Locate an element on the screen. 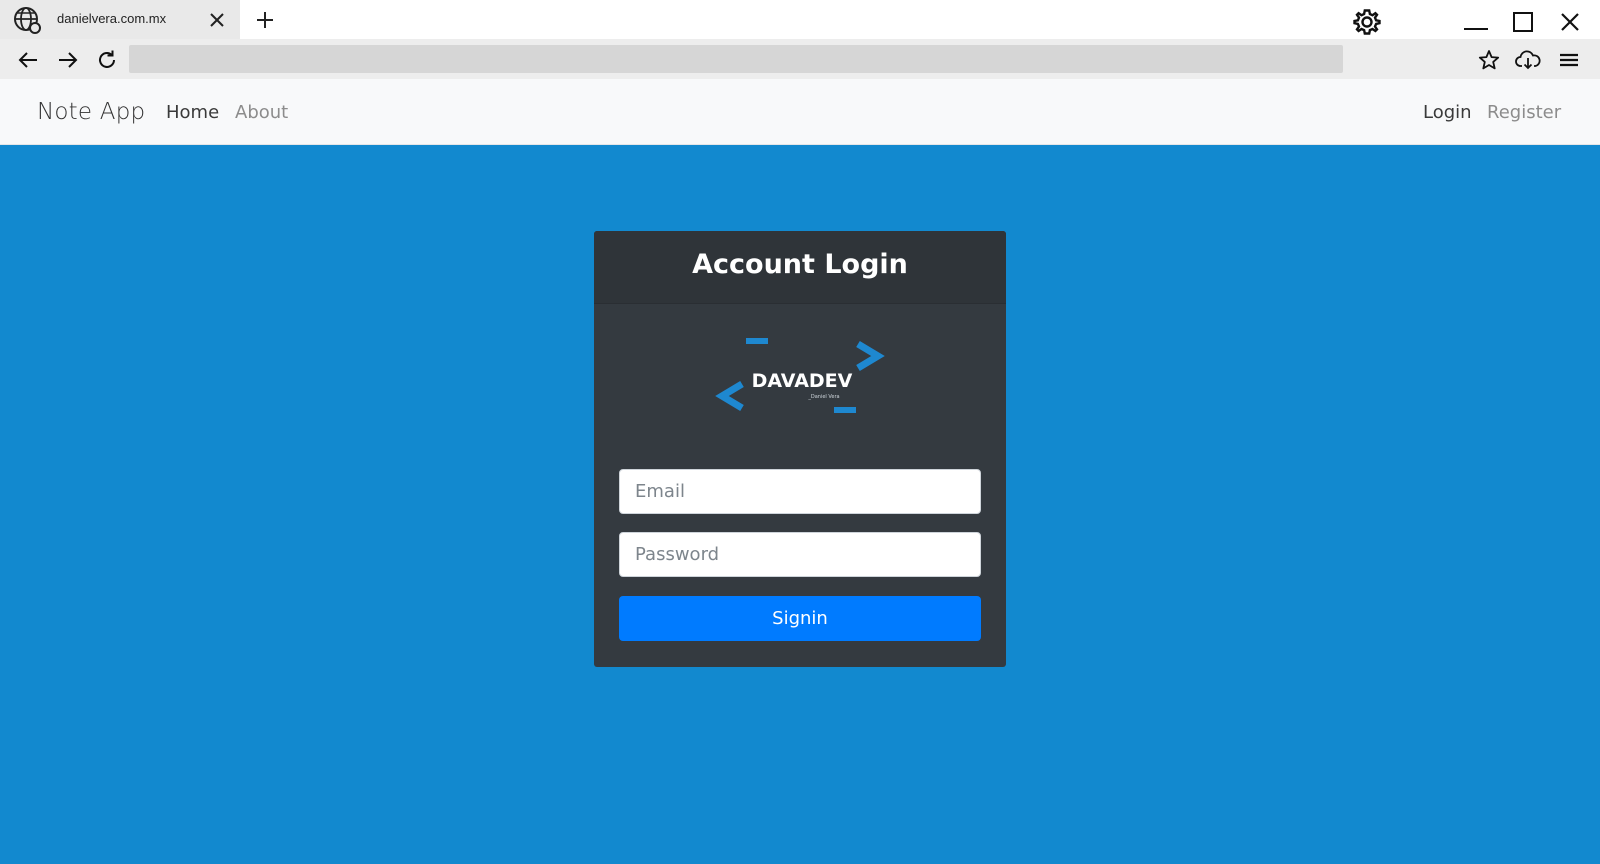 The width and height of the screenshot is (1600, 864). gear-icon is located at coordinates (1367, 22).